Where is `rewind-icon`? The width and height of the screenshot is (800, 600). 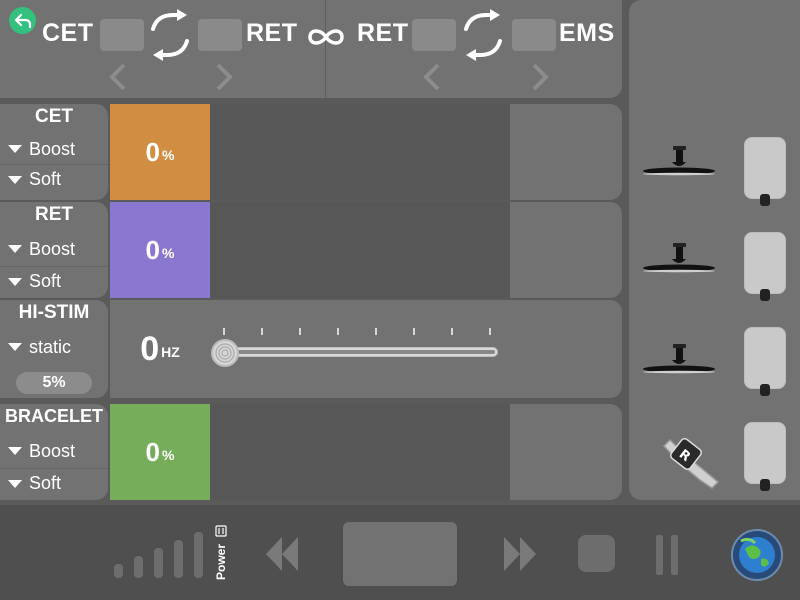 rewind-icon is located at coordinates (281, 554).